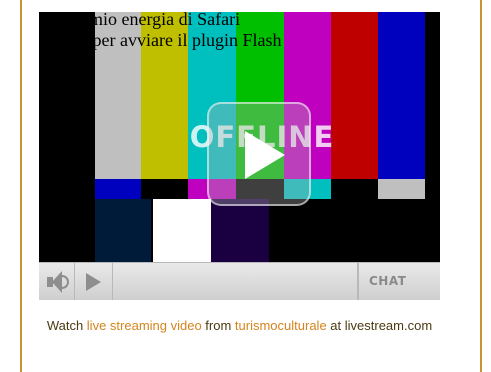 The image size is (491, 372). I want to click on mute-button, so click(57, 281).